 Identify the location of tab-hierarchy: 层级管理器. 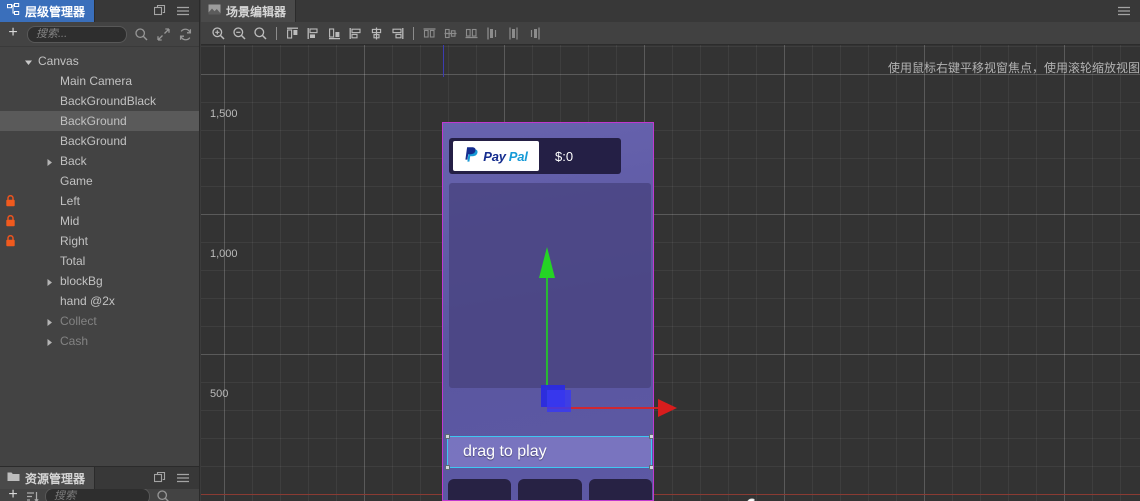
(48, 11).